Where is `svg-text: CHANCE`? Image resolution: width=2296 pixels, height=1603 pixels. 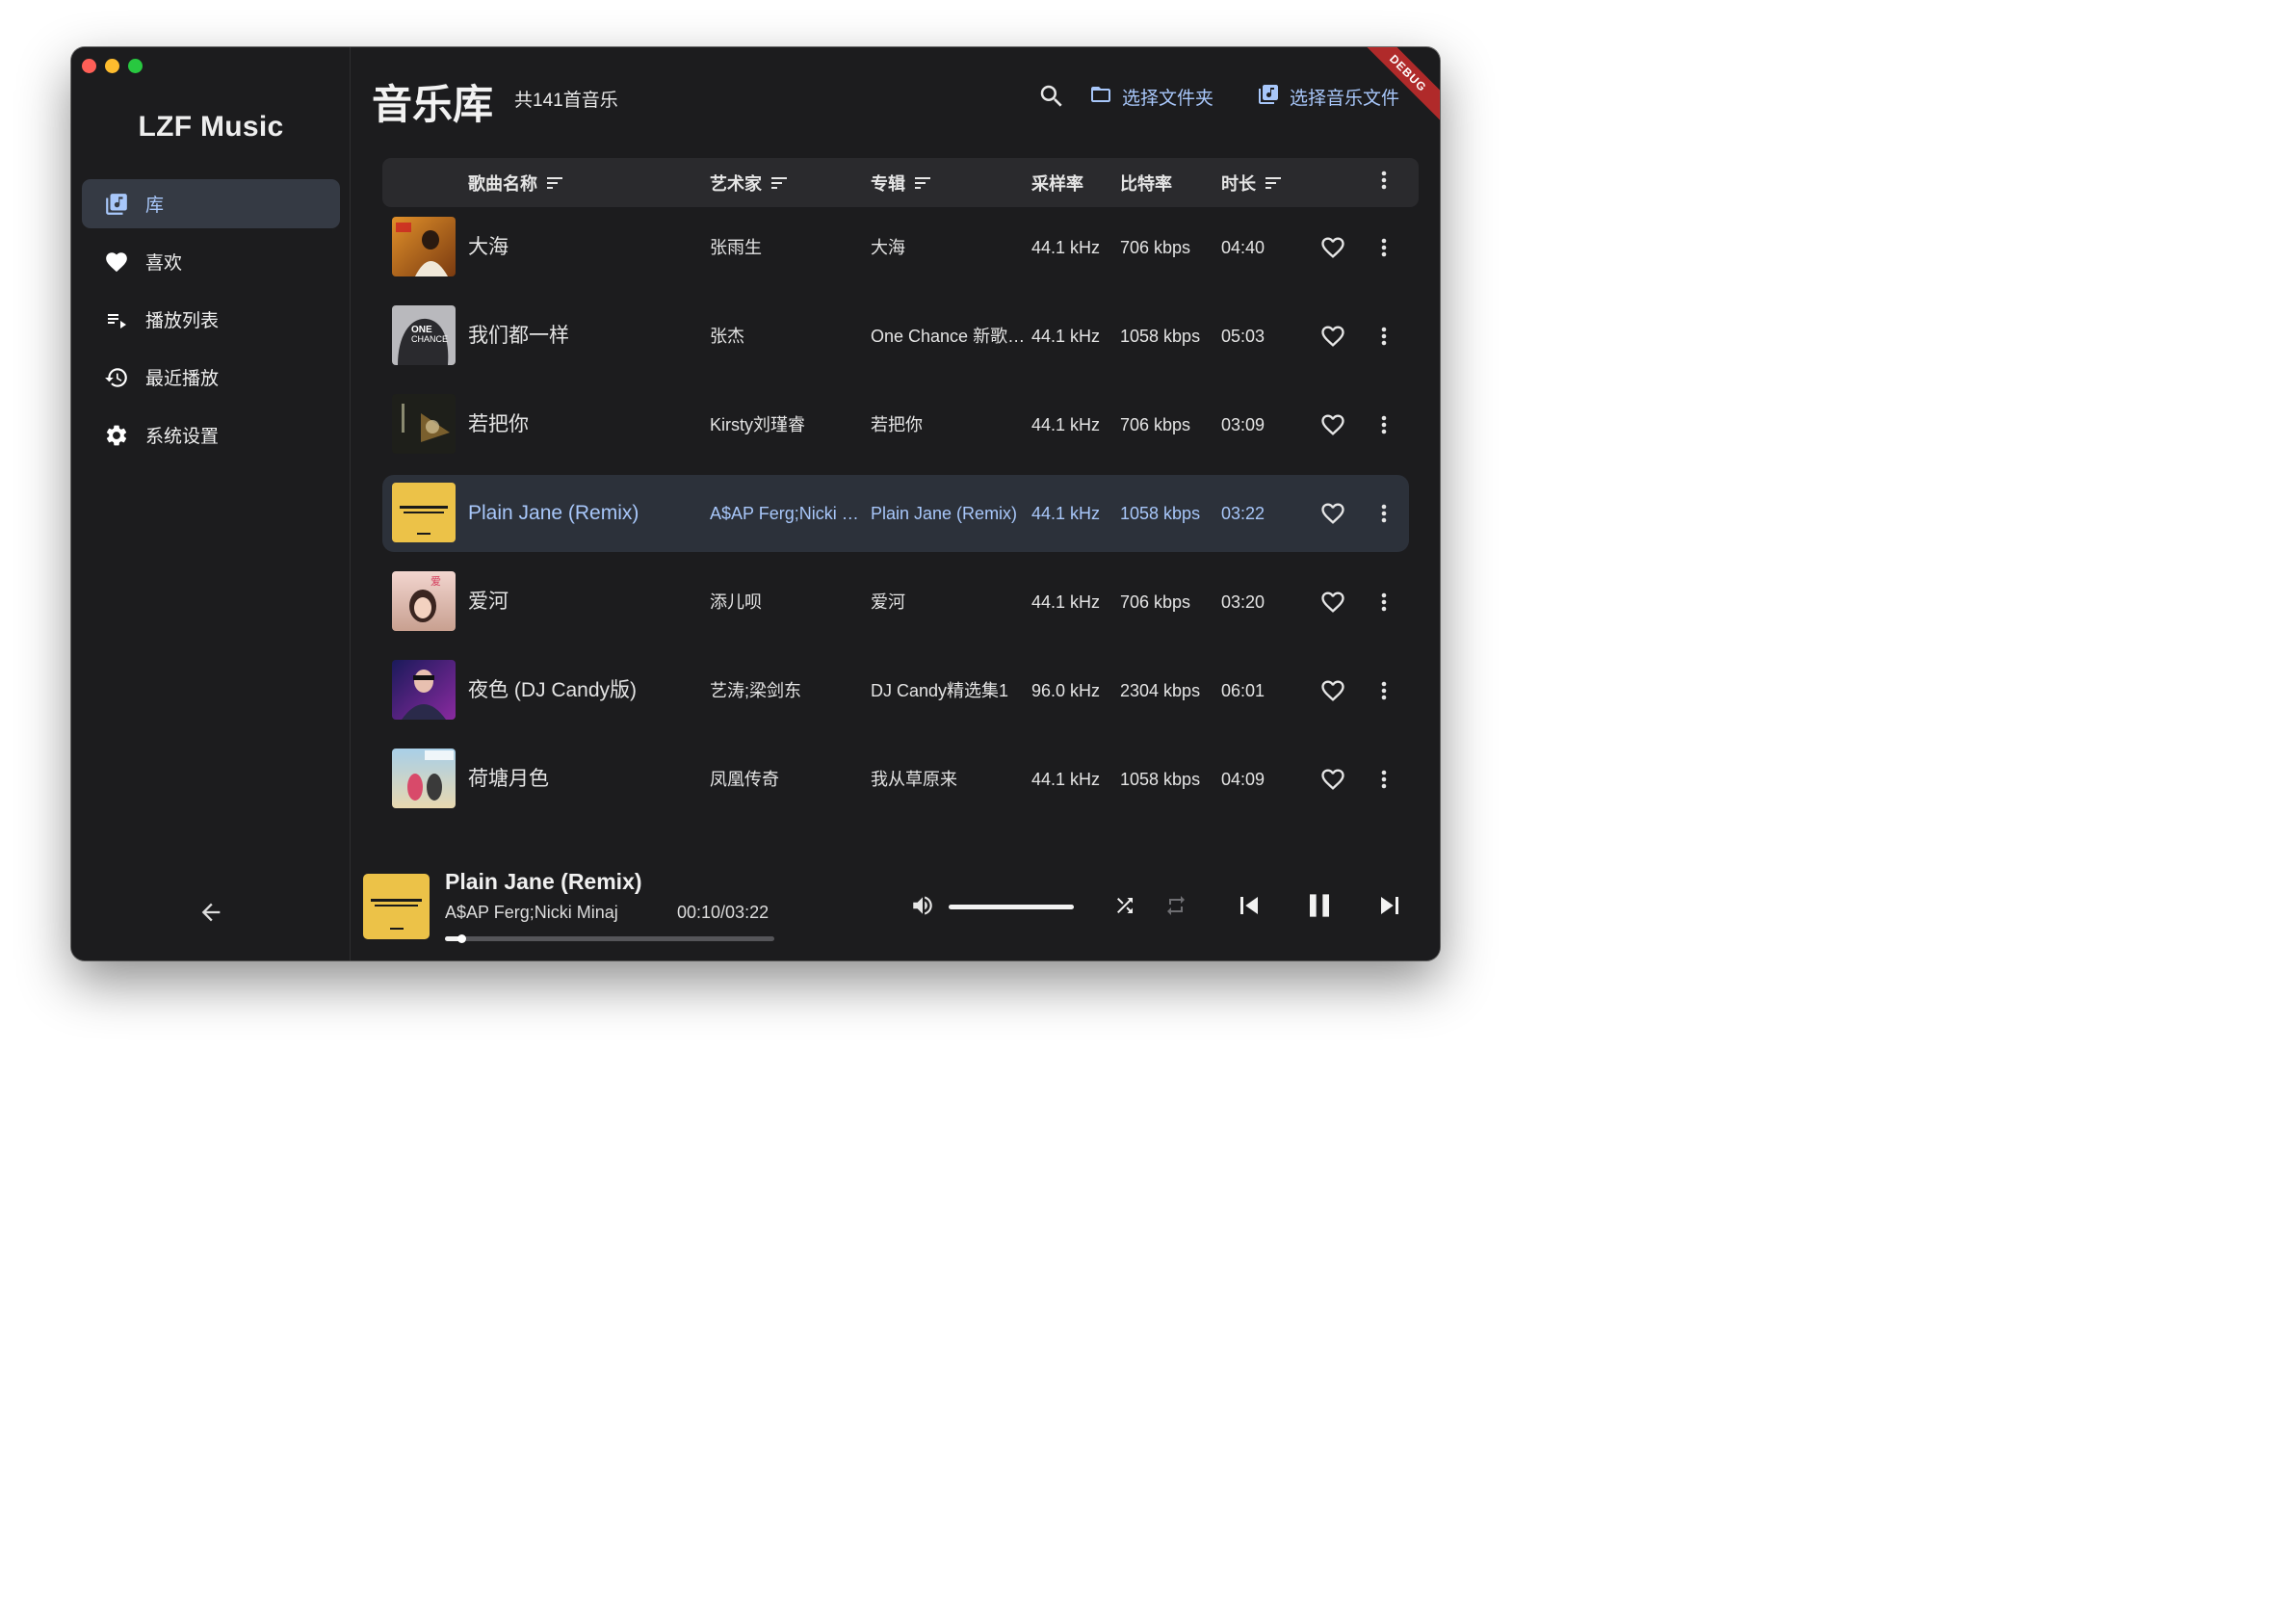
svg-text: CHANCE is located at coordinates (429, 339).